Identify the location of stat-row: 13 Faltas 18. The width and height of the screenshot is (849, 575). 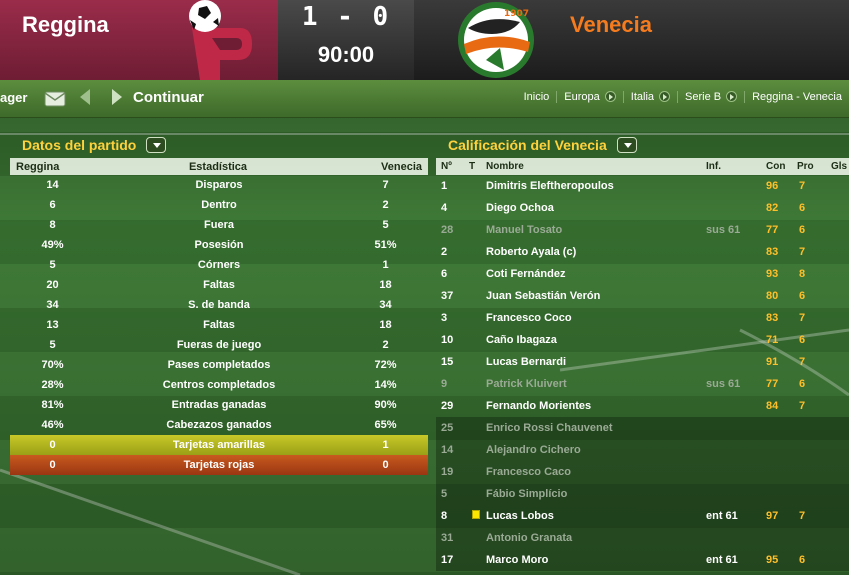
(219, 325).